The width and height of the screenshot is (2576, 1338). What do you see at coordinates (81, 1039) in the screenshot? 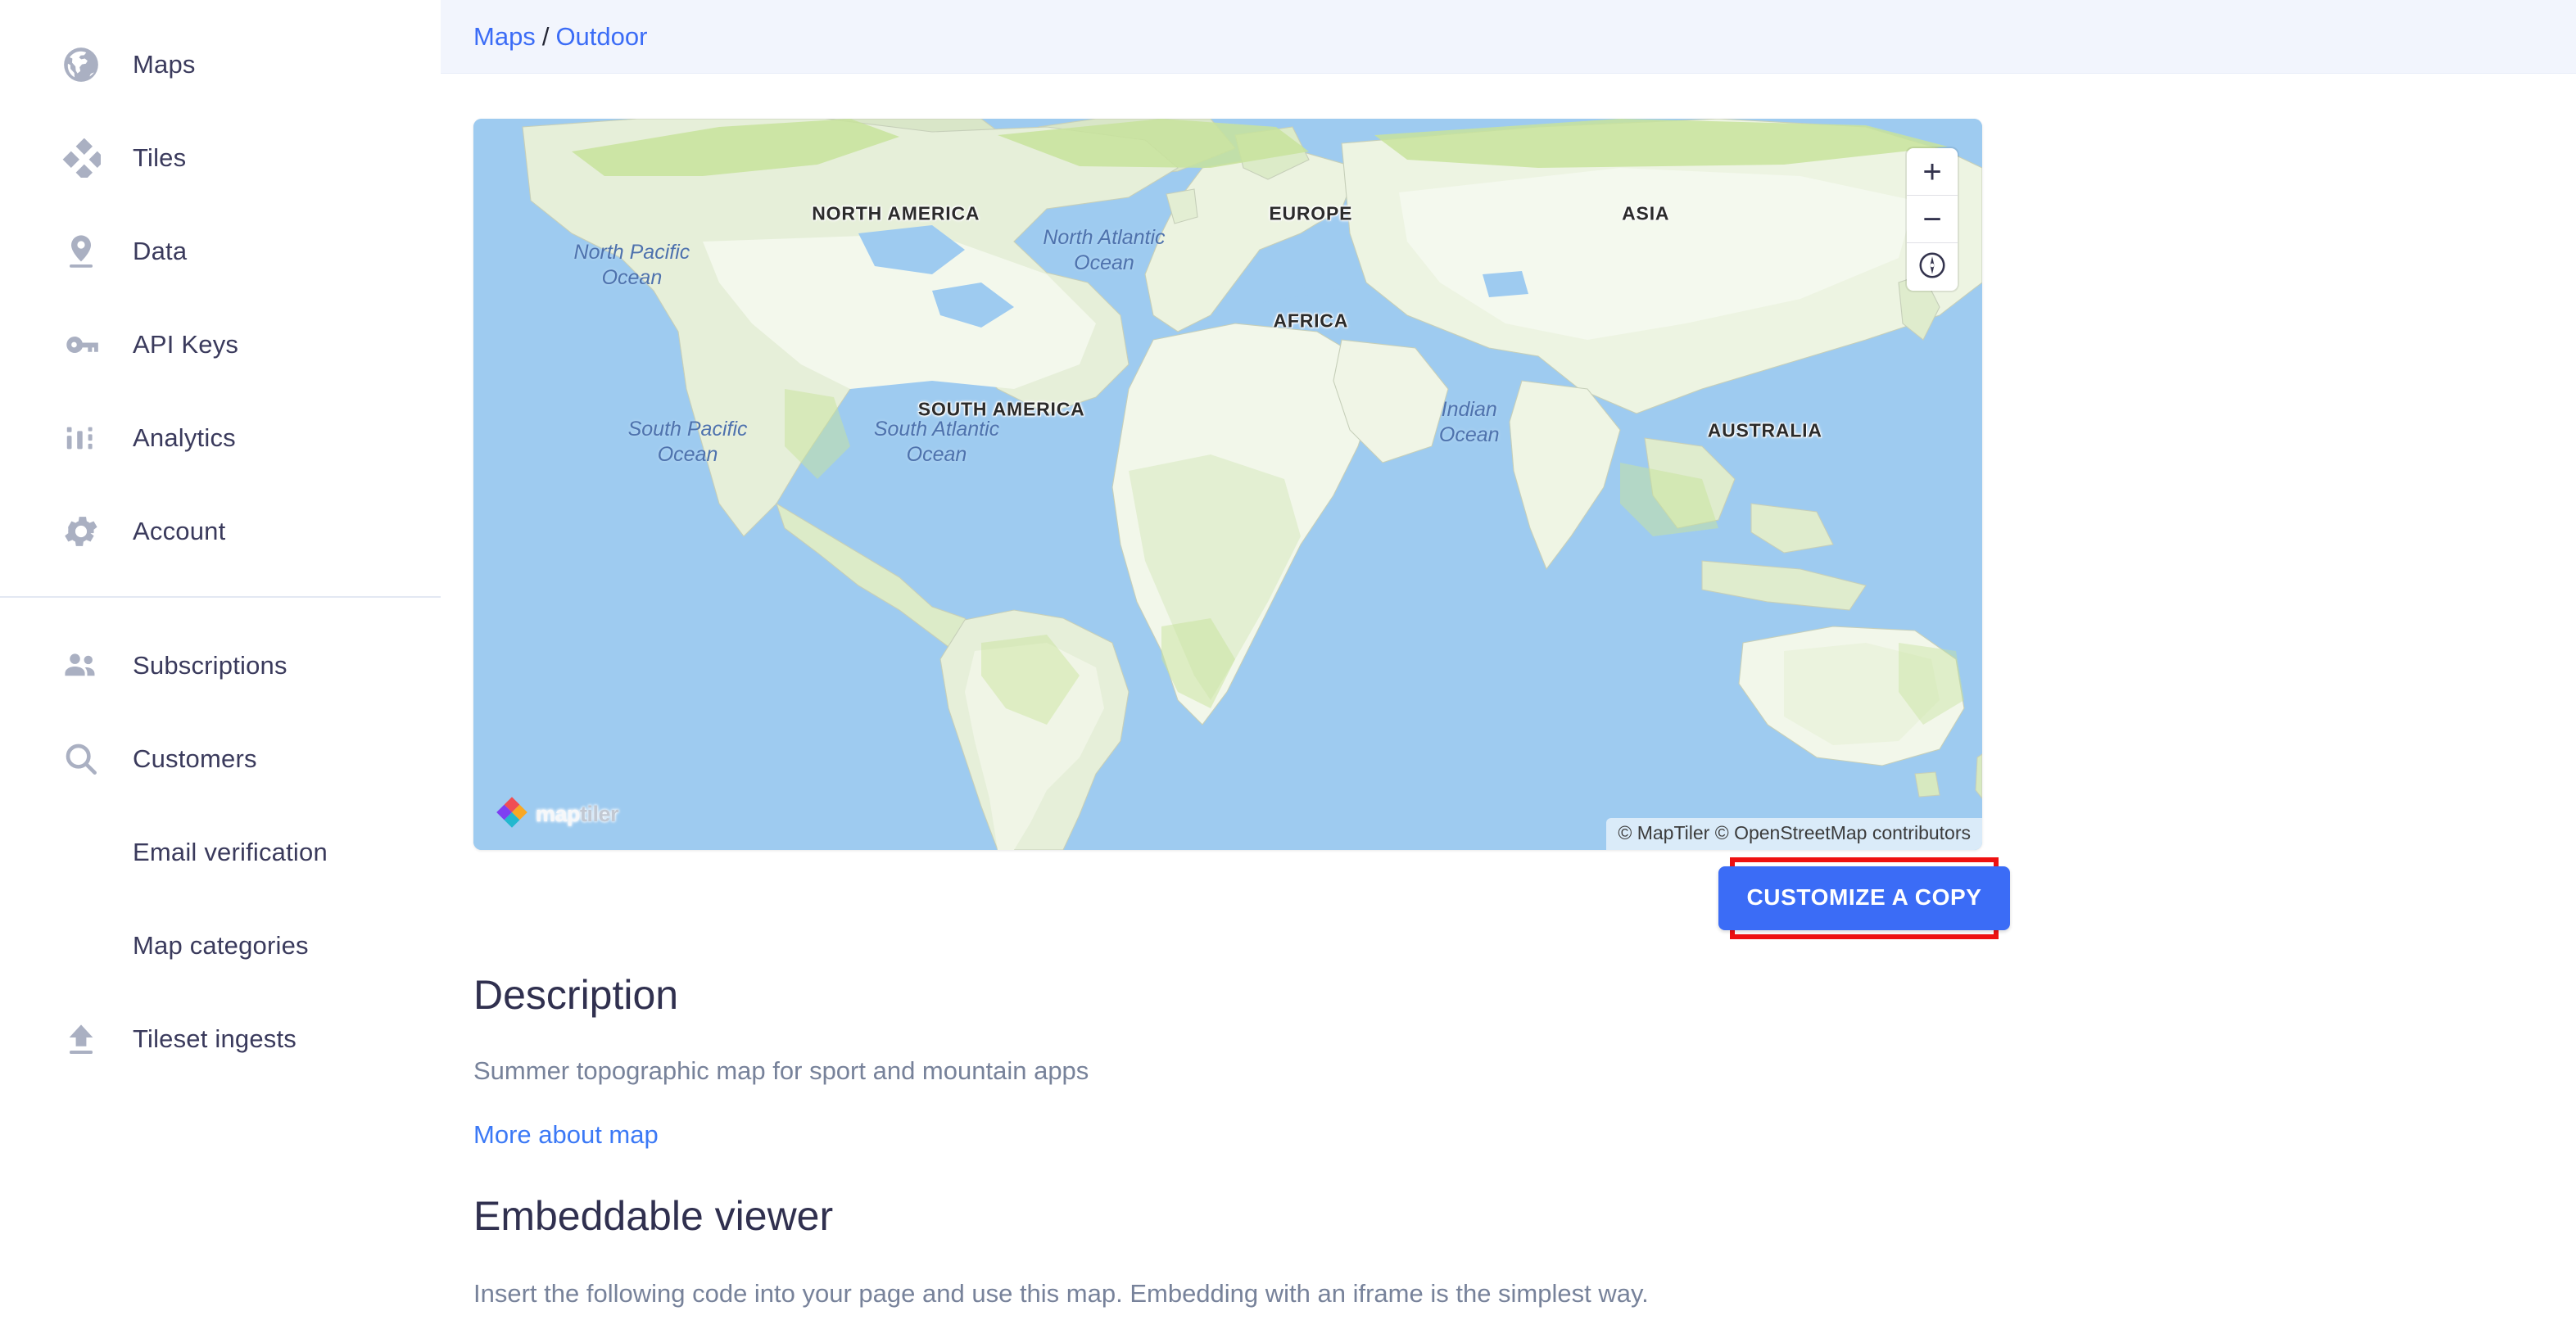
I see `upload-icon` at bounding box center [81, 1039].